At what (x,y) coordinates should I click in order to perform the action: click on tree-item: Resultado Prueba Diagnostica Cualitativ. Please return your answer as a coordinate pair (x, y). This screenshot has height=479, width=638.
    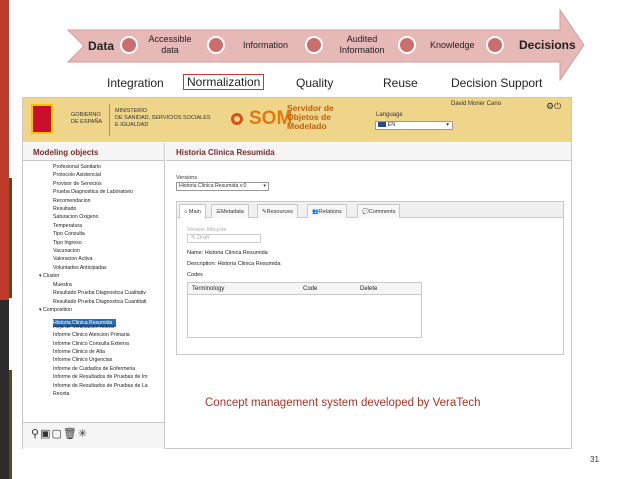
    Looking at the image, I should click on (93, 293).